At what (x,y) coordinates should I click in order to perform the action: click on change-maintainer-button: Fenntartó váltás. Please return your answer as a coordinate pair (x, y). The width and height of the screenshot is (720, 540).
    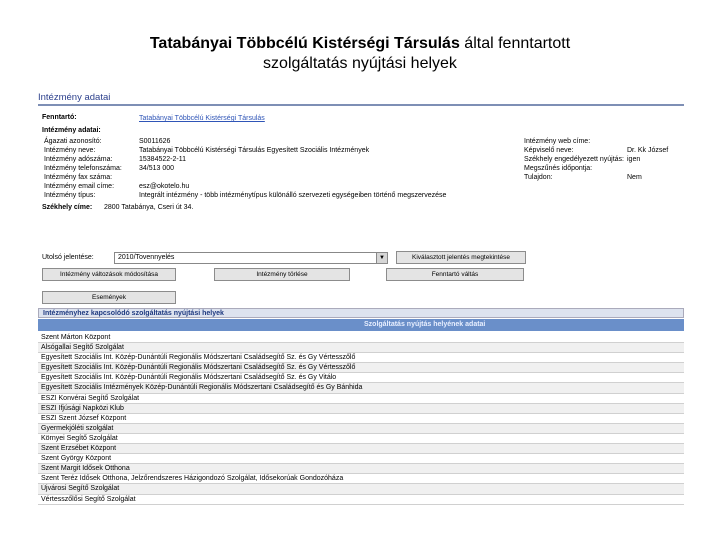
    Looking at the image, I should click on (455, 274).